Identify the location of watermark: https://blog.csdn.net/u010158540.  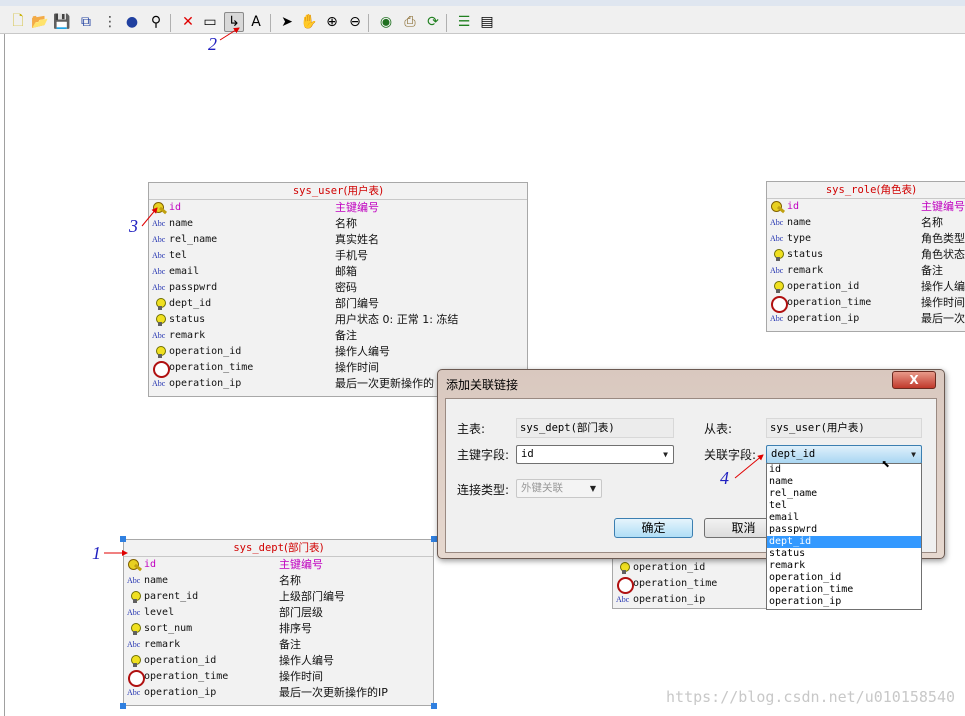
(810, 697).